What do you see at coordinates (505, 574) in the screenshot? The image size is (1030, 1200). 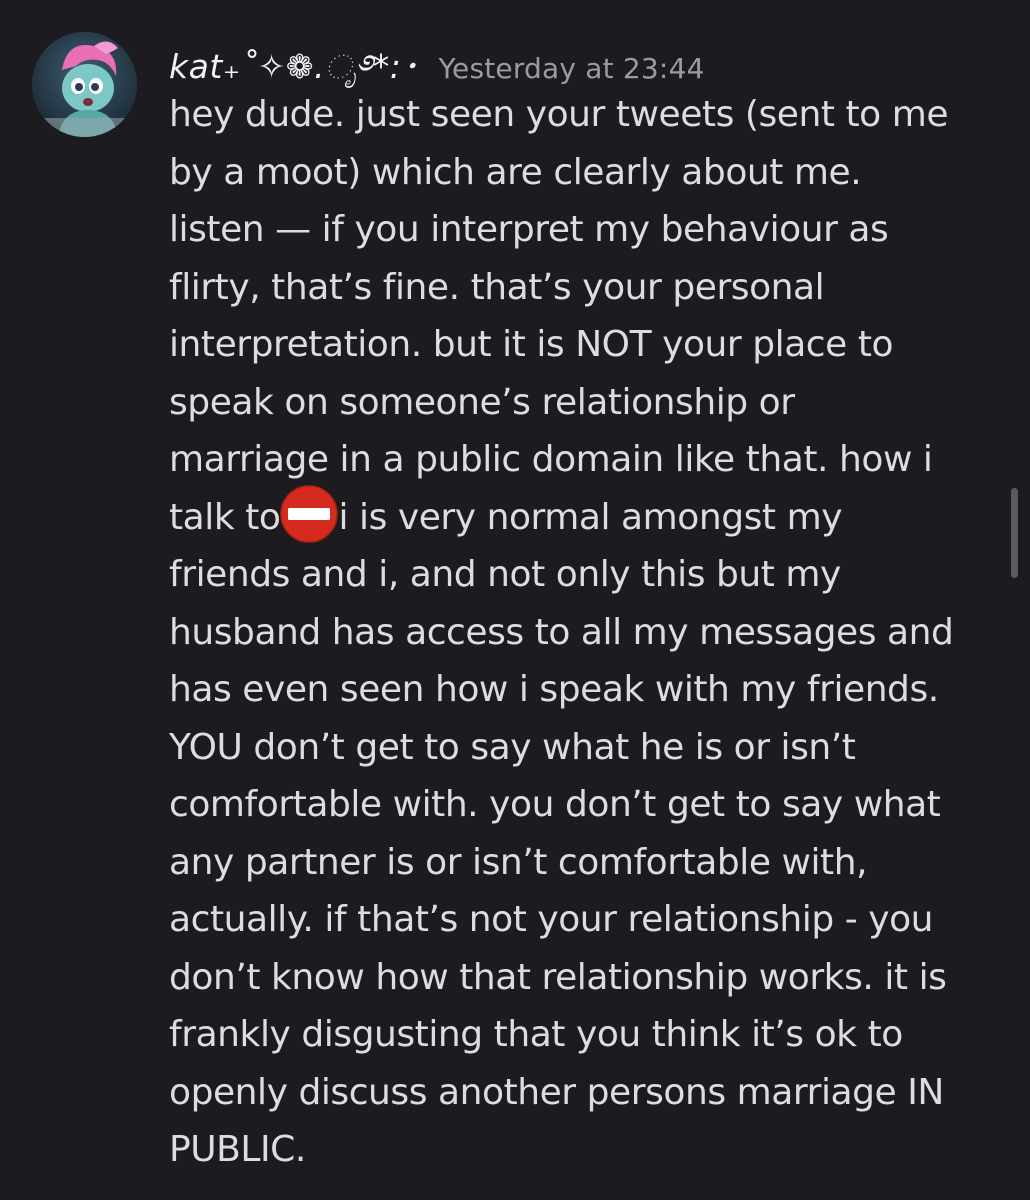 I see `message-line: friends and i, and not only this but my` at bounding box center [505, 574].